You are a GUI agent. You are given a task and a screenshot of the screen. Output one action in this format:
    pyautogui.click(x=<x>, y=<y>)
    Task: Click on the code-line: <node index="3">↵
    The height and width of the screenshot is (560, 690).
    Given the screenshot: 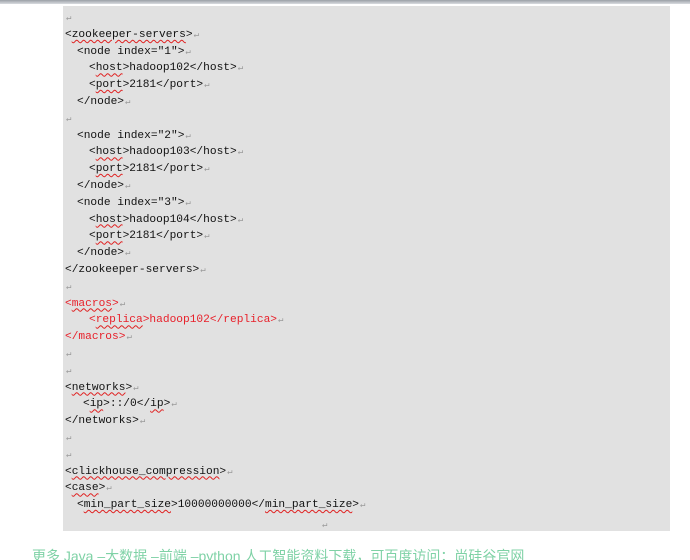 What is the action you would take?
    pyautogui.click(x=134, y=203)
    